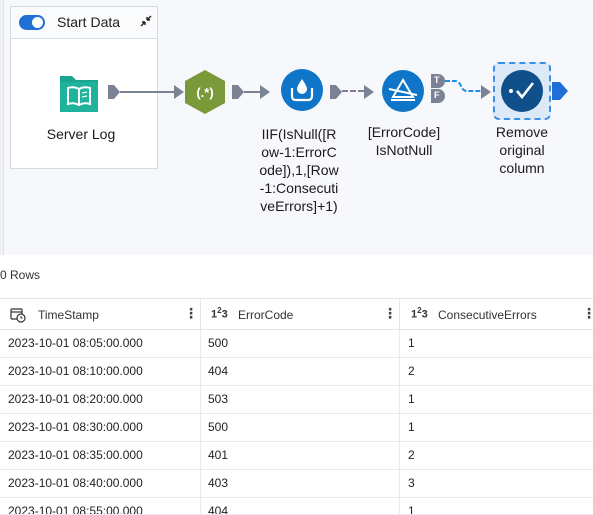  What do you see at coordinates (487, 315) in the screenshot?
I see `column-header-label: ConsecutiveErrors` at bounding box center [487, 315].